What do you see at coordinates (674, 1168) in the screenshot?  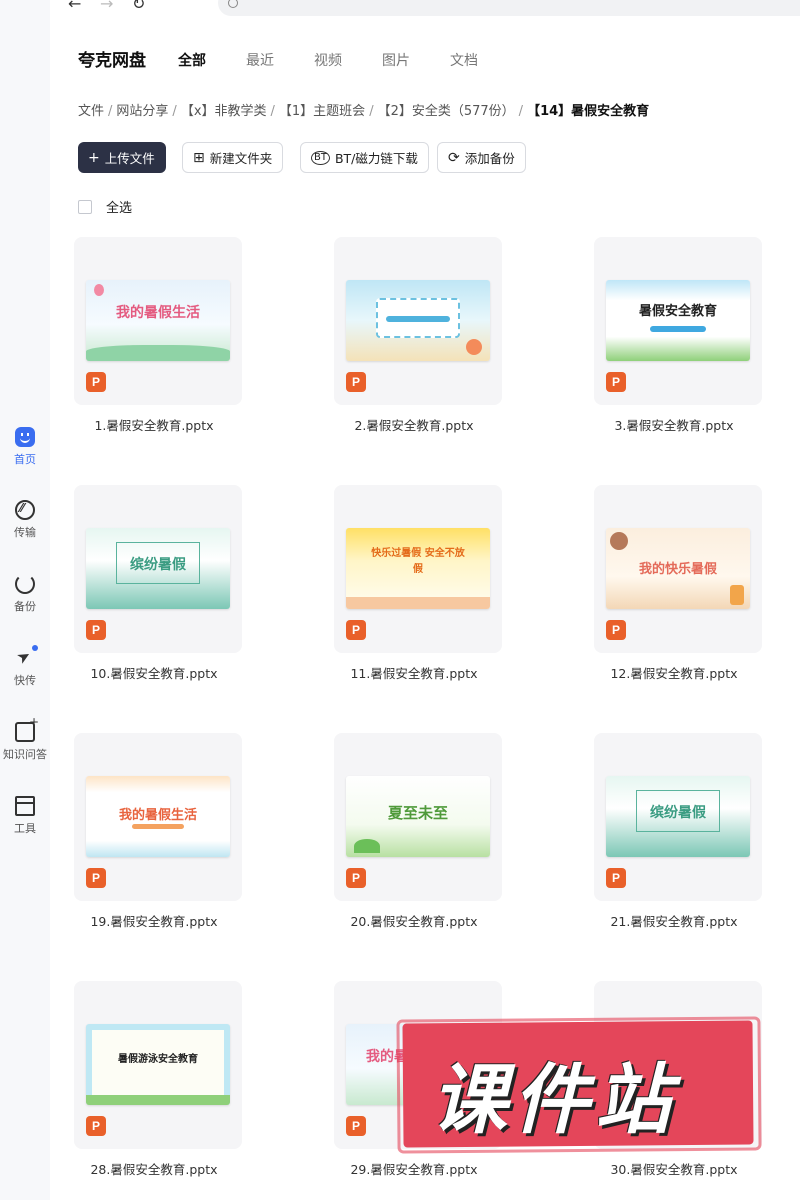 I see `file-name: 30.暑假安全教育.pptx` at bounding box center [674, 1168].